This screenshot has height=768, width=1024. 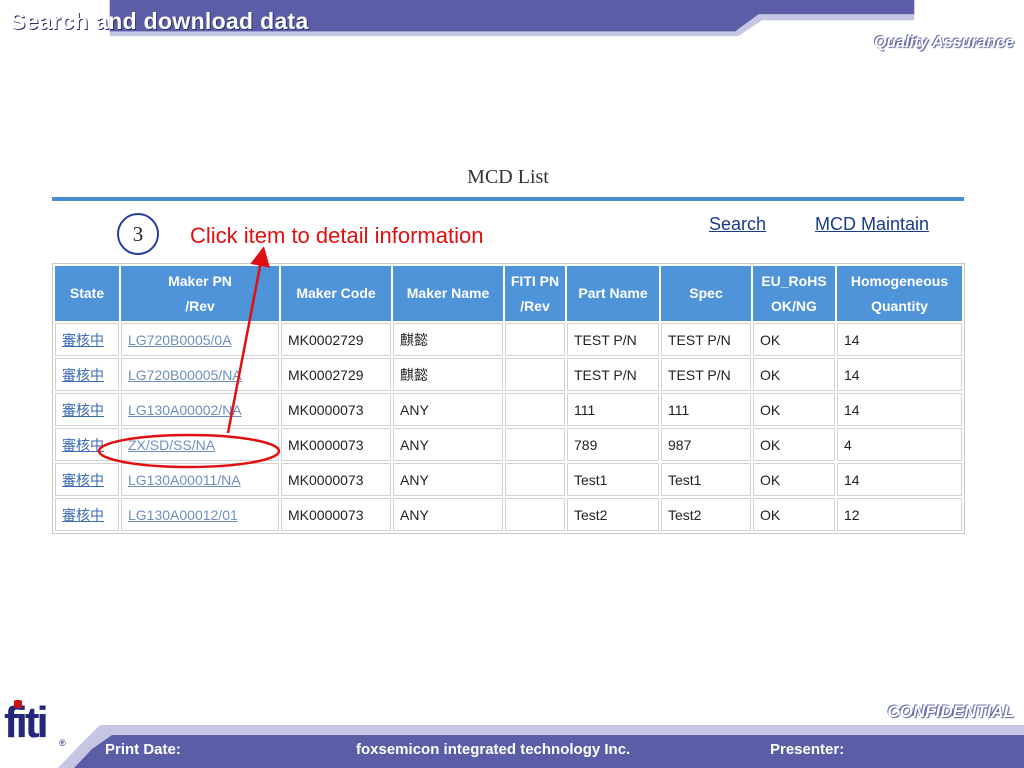 I want to click on step-number-circle: 3, so click(x=138, y=234).